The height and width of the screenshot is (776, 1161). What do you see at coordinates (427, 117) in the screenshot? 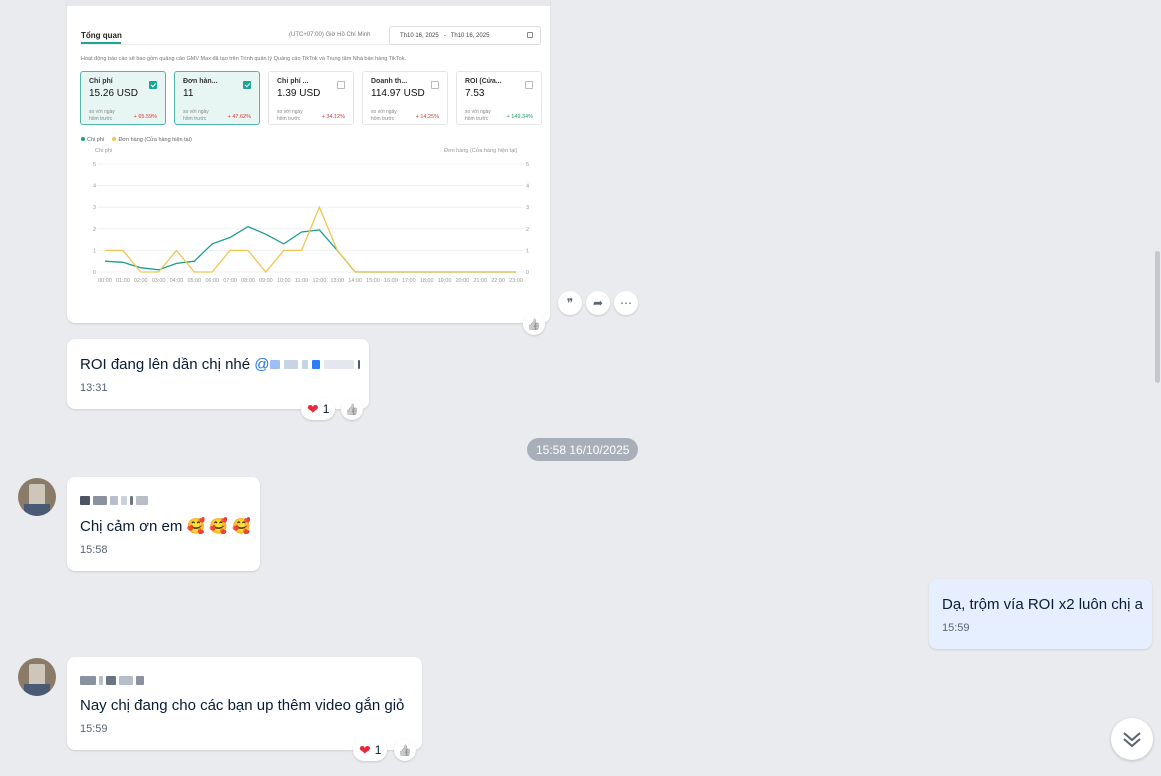
I see `kpi-delta: + 14.25%` at bounding box center [427, 117].